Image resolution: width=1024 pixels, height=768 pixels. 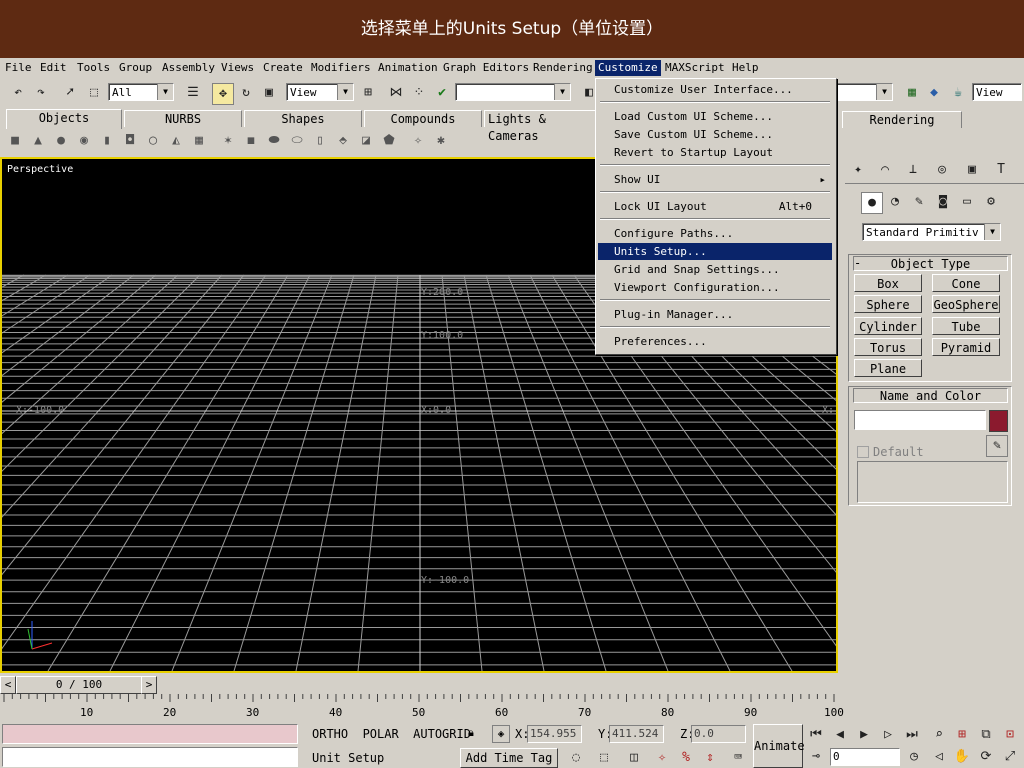 What do you see at coordinates (816, 735) in the screenshot?
I see `go-to-start-icon: ⏮` at bounding box center [816, 735].